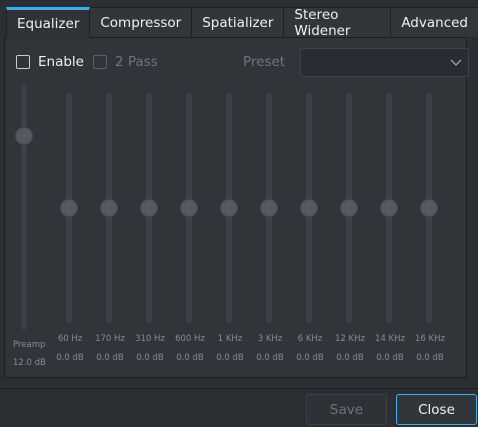 The image size is (478, 427). I want to click on preset-dropdown, so click(384, 62).